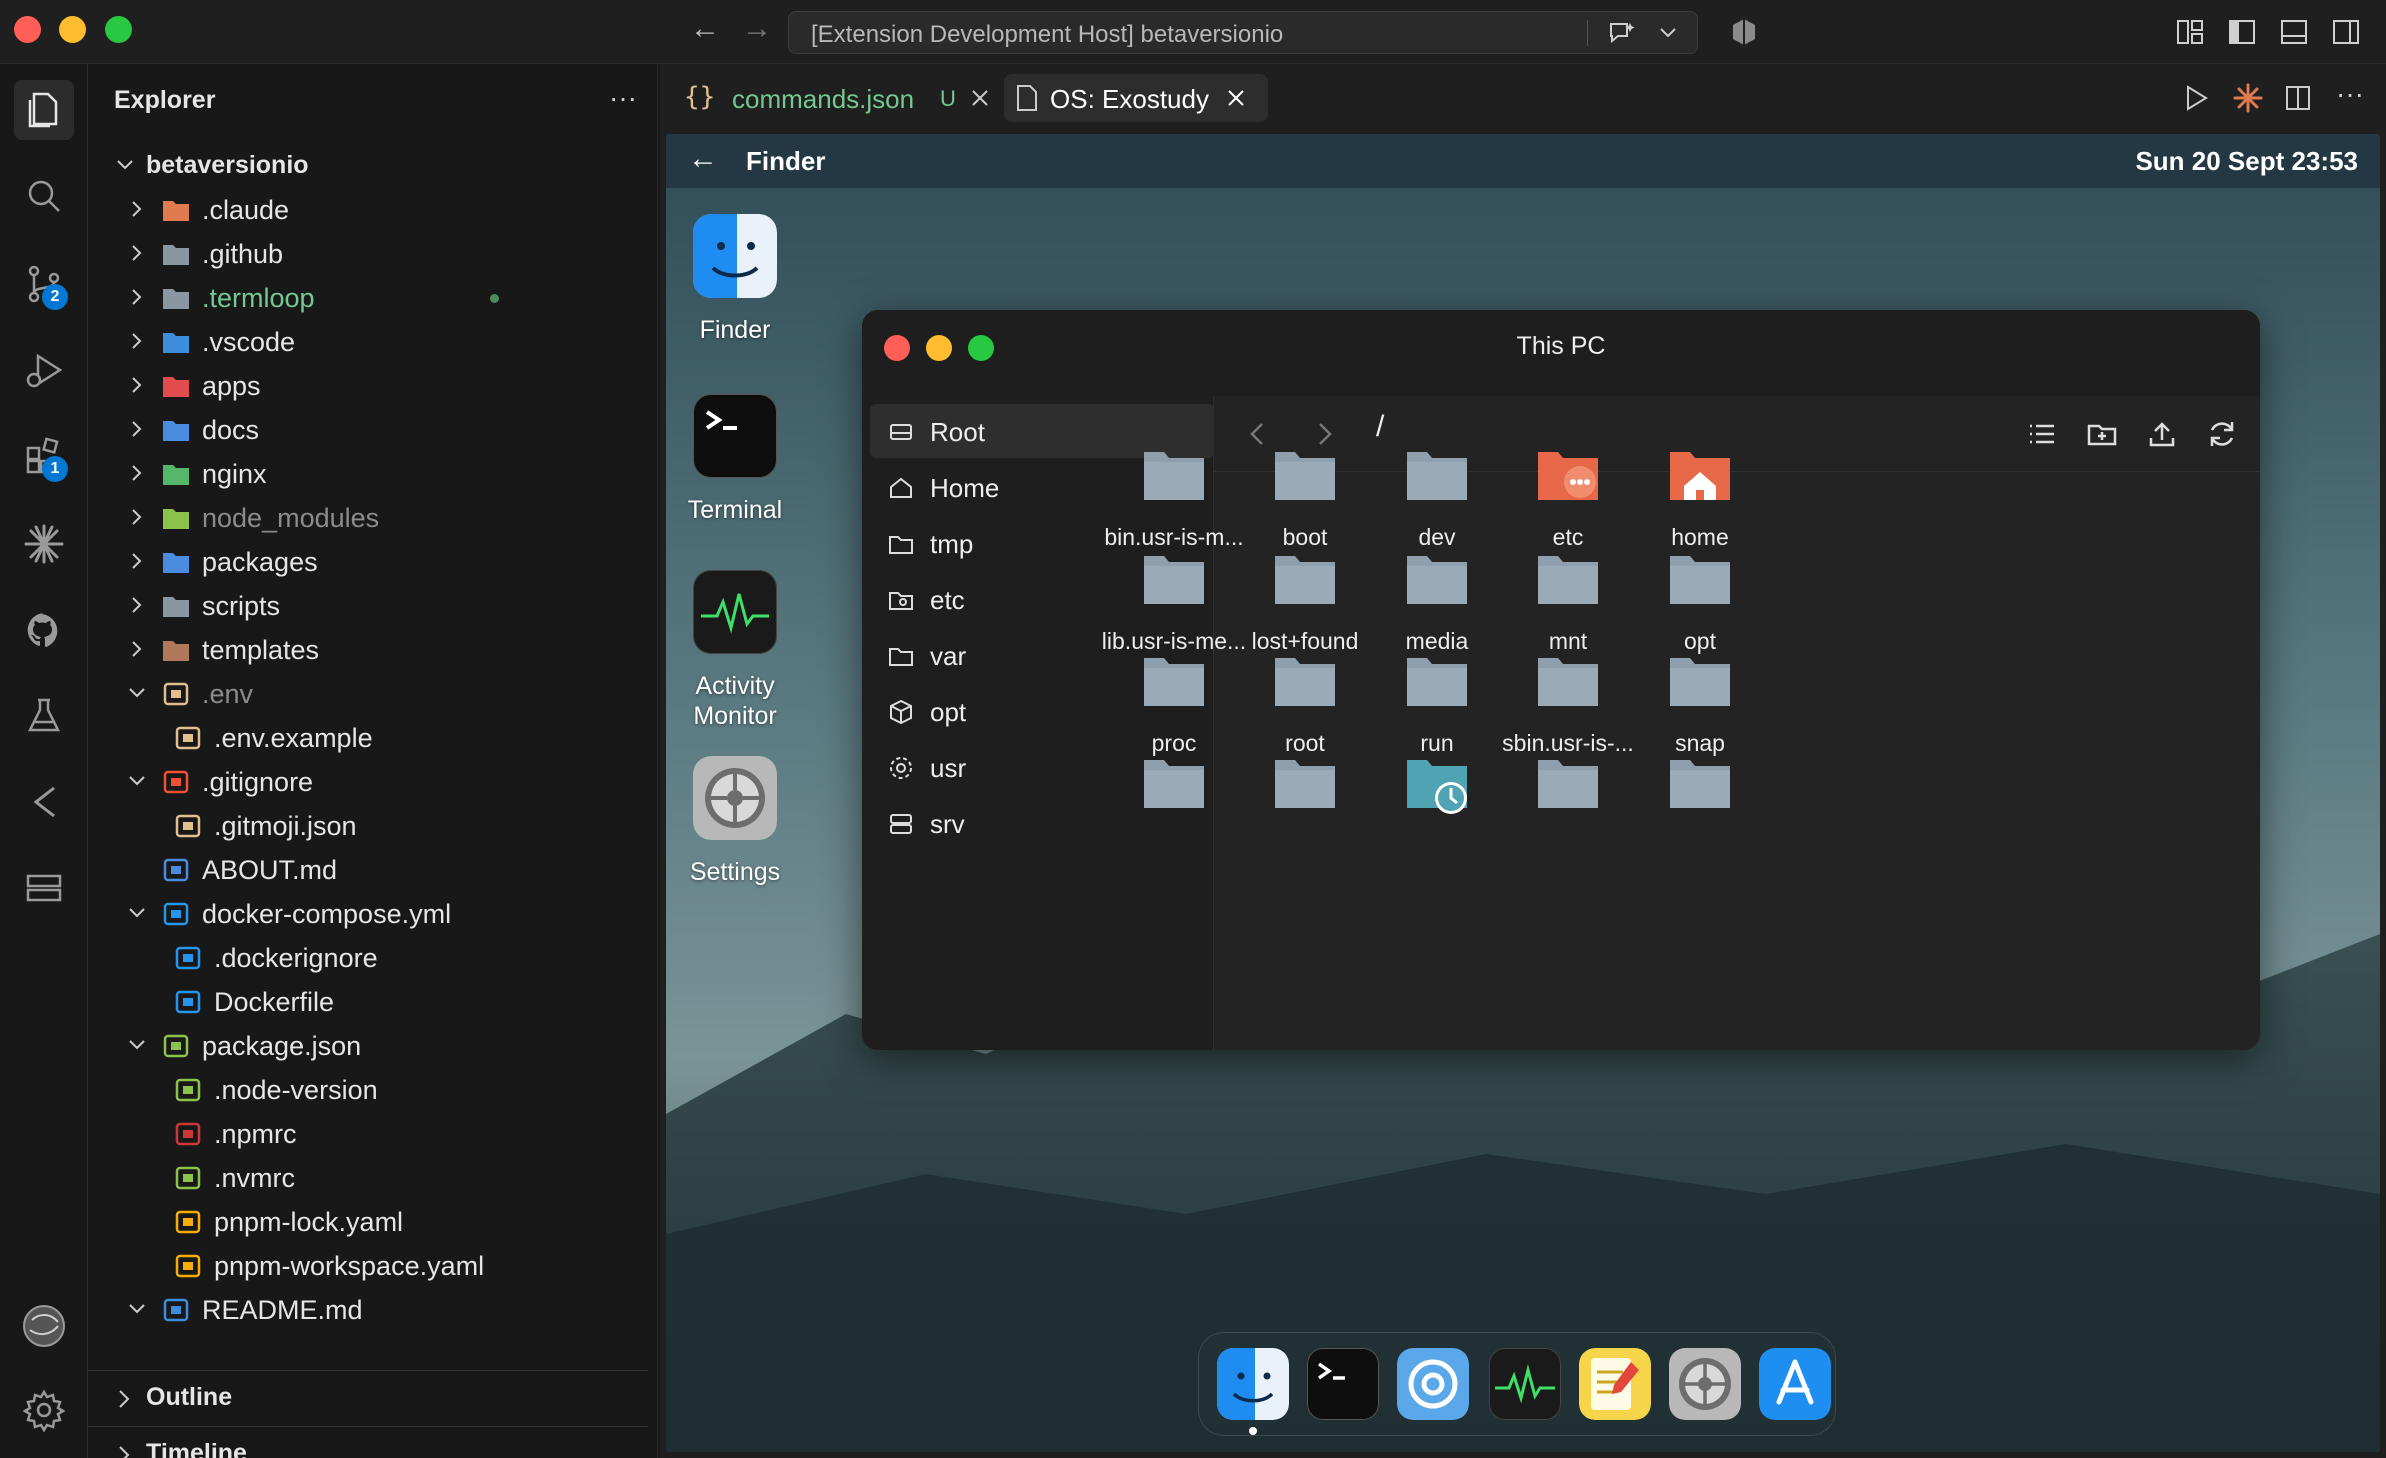 This screenshot has height=1458, width=2386. Describe the element at coordinates (2102, 434) in the screenshot. I see `new-folder-icon` at that location.